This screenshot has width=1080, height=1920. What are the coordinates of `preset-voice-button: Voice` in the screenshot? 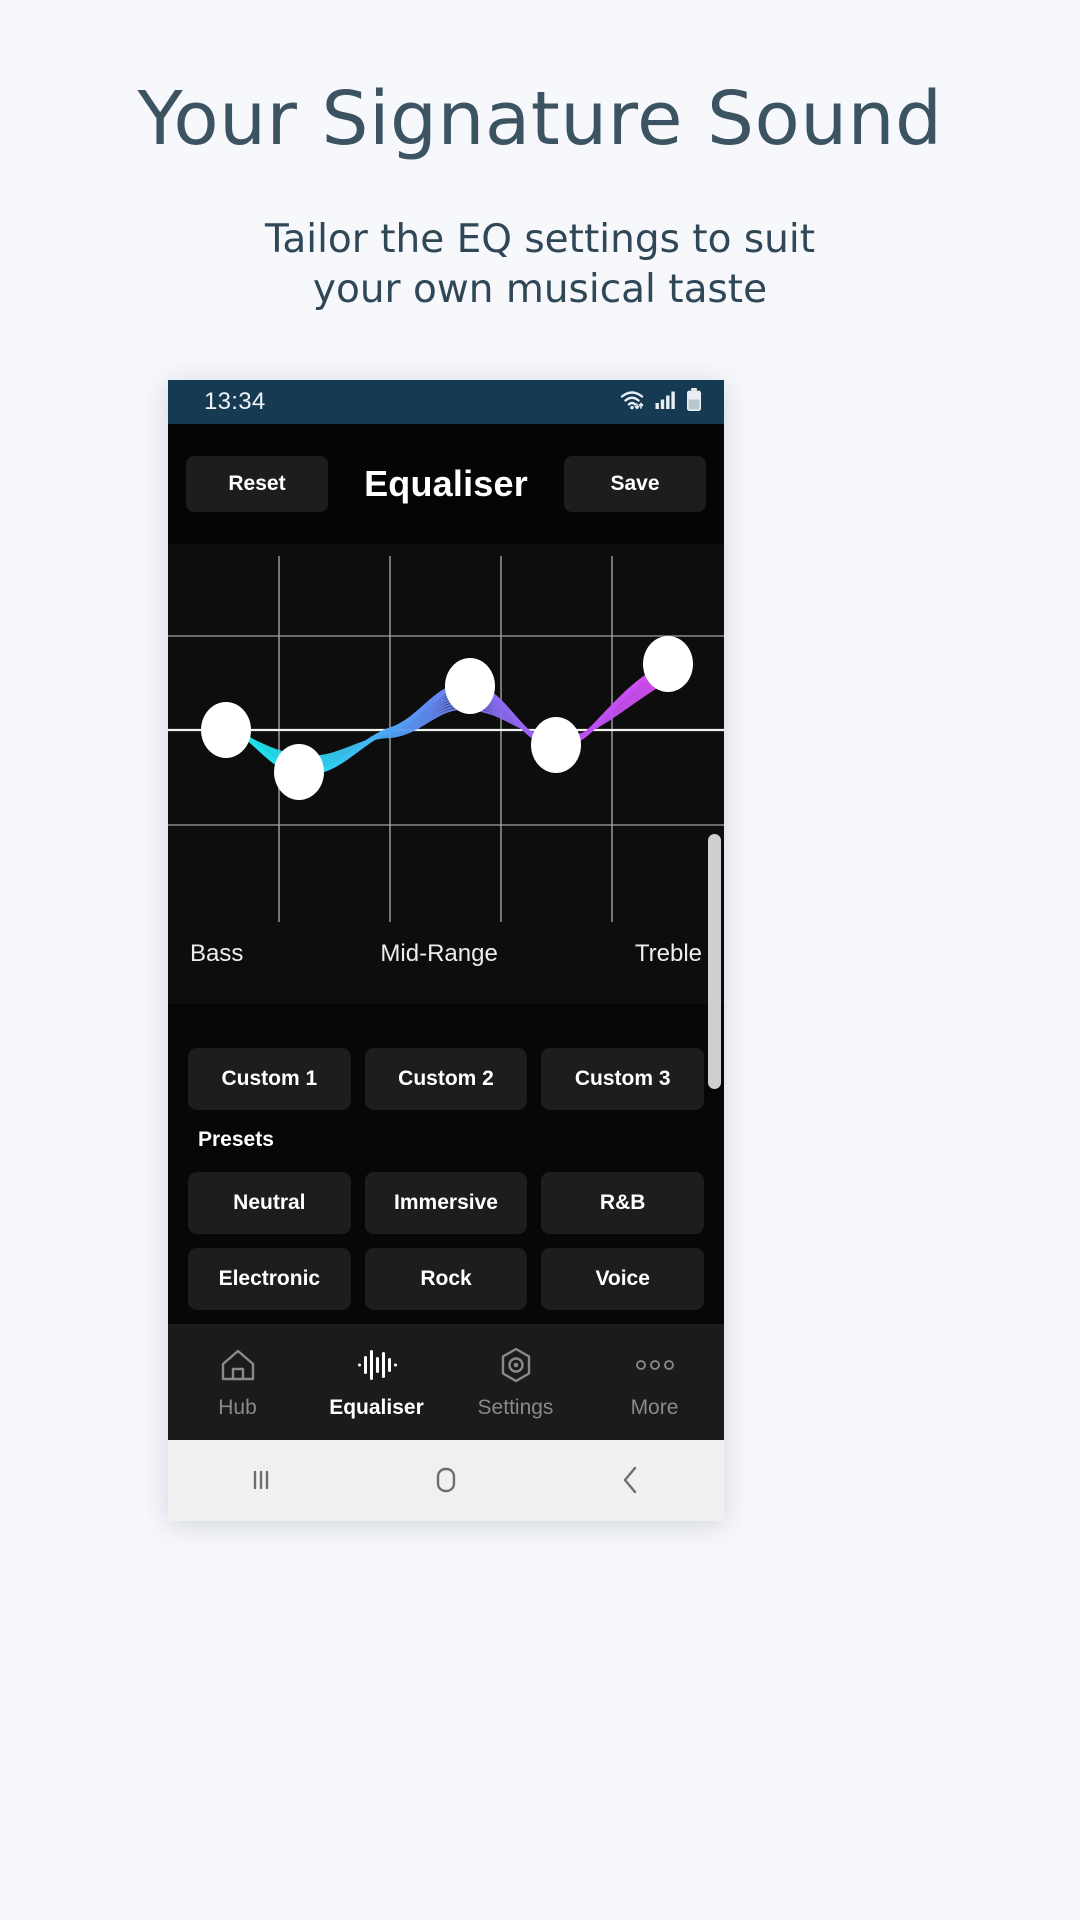 It's located at (623, 1279).